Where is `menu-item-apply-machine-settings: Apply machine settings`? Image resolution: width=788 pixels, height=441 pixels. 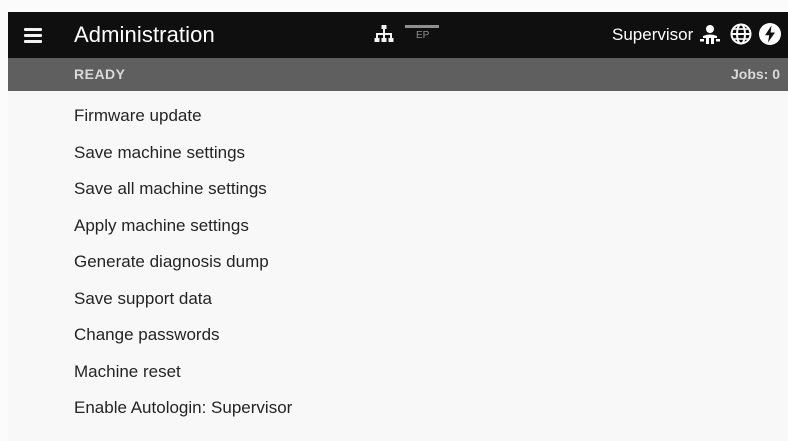
menu-item-apply-machine-settings: Apply machine settings is located at coordinates (398, 226).